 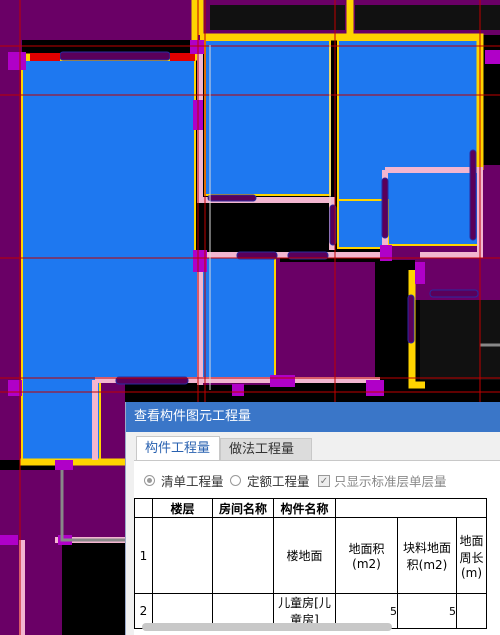 What do you see at coordinates (324, 480) in the screenshot?
I see `std-floor-checkbox: ✓` at bounding box center [324, 480].